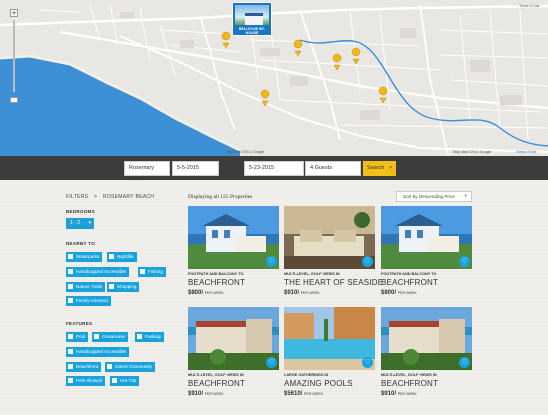 This screenshot has height=415, width=548. Describe the element at coordinates (88, 301) in the screenshot. I see `nearby-tag-family: Family-oriented` at that location.